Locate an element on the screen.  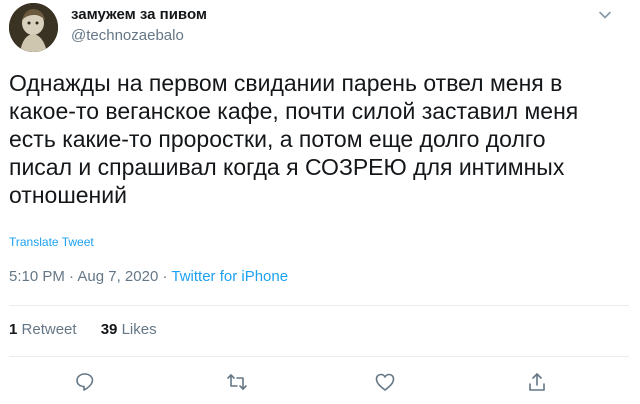
retweets-label: Retweet is located at coordinates (49, 329).